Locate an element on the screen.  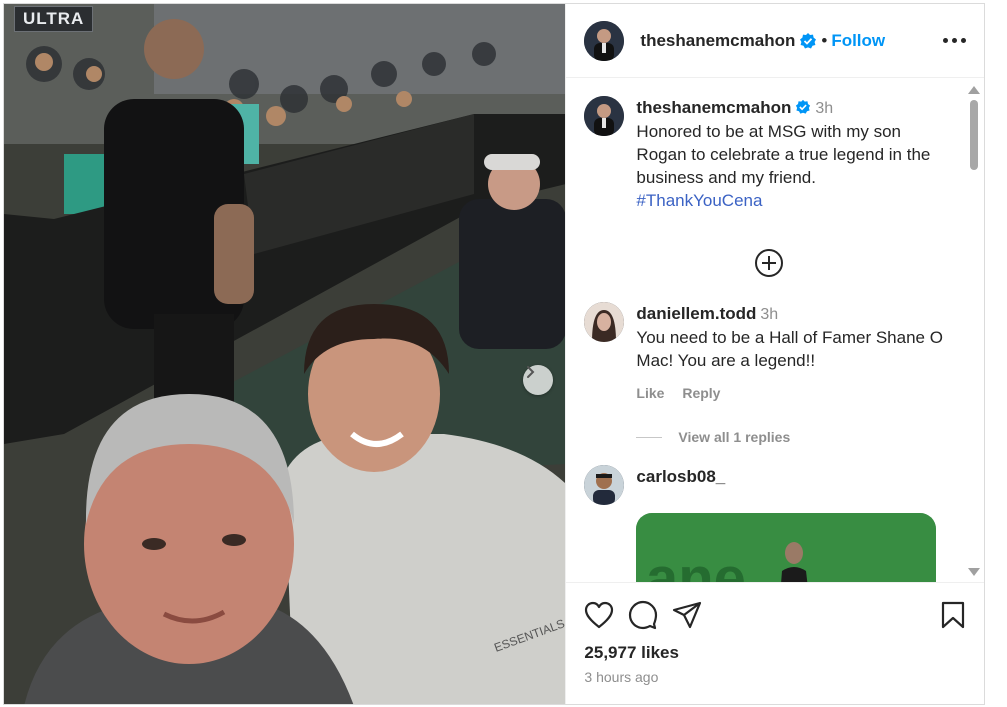
heart-icon is located at coordinates (599, 615).